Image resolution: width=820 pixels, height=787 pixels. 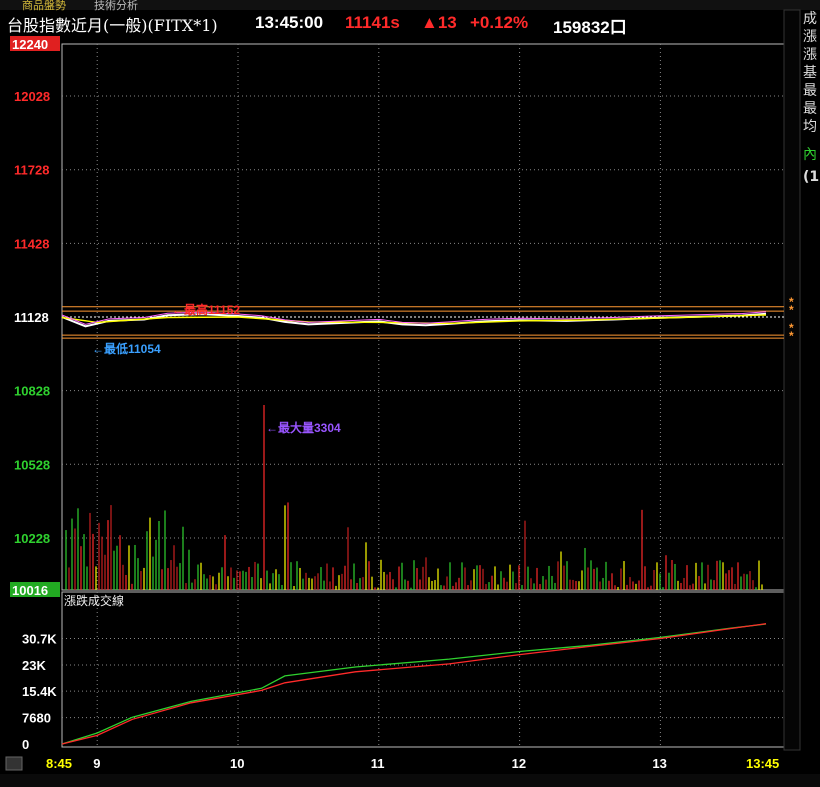 What do you see at coordinates (31, 170) in the screenshot?
I see `price-axis-label: 11728` at bounding box center [31, 170].